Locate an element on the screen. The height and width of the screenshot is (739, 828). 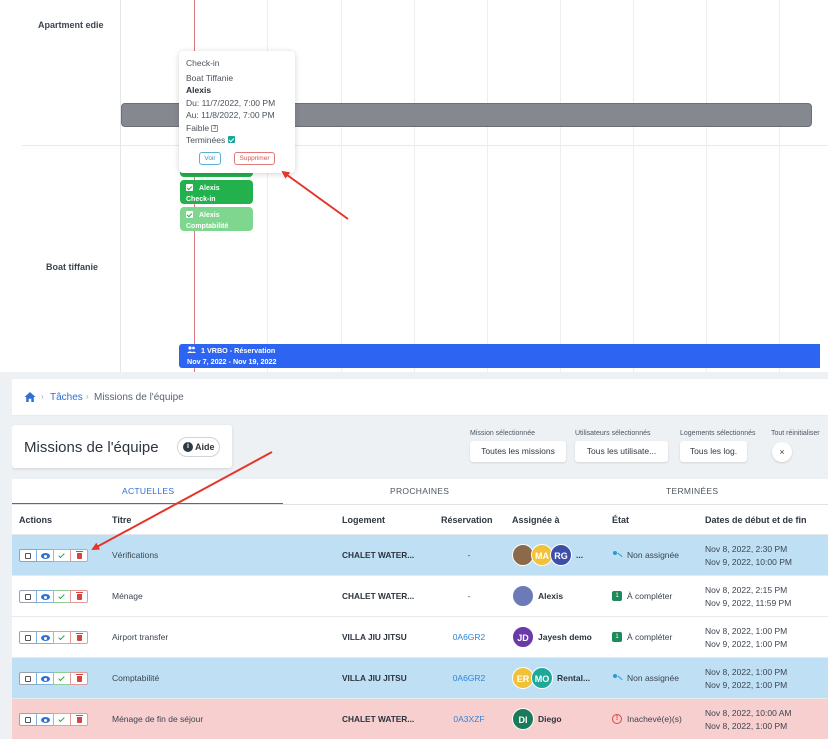
header-reservation: Réservation is located at coordinates (467, 520).